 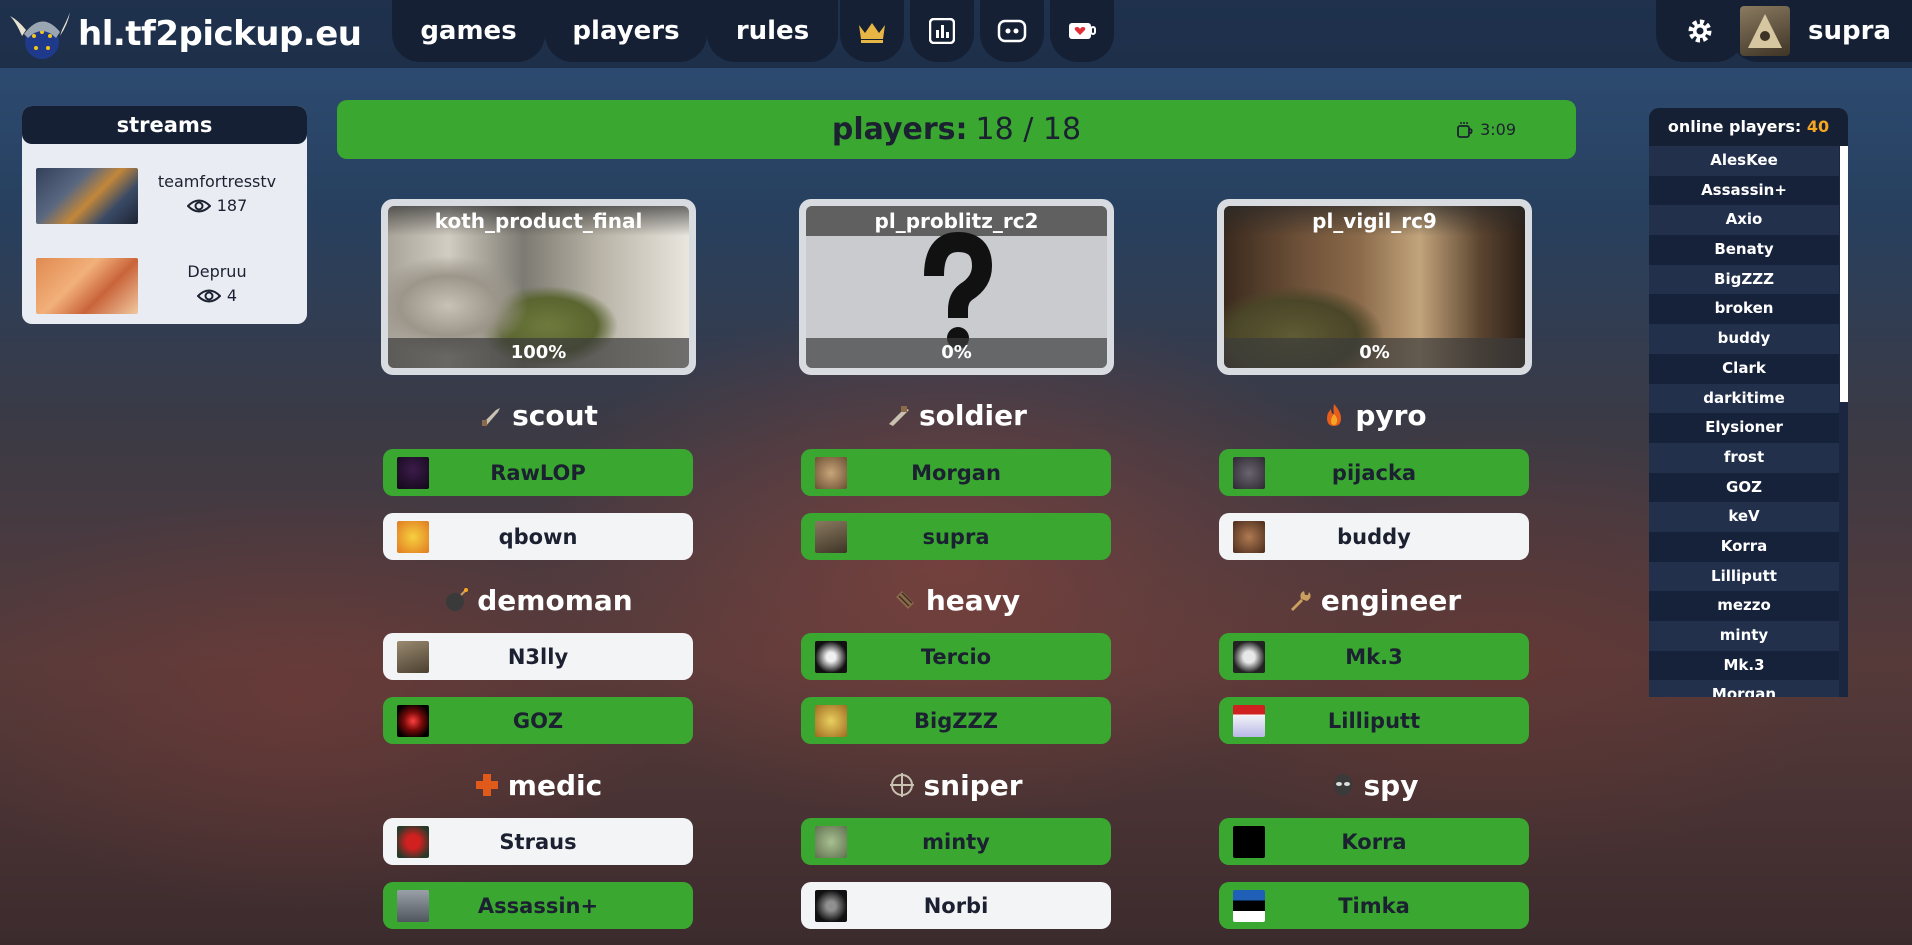 I want to click on class-header-soldier: soldier, so click(x=956, y=415).